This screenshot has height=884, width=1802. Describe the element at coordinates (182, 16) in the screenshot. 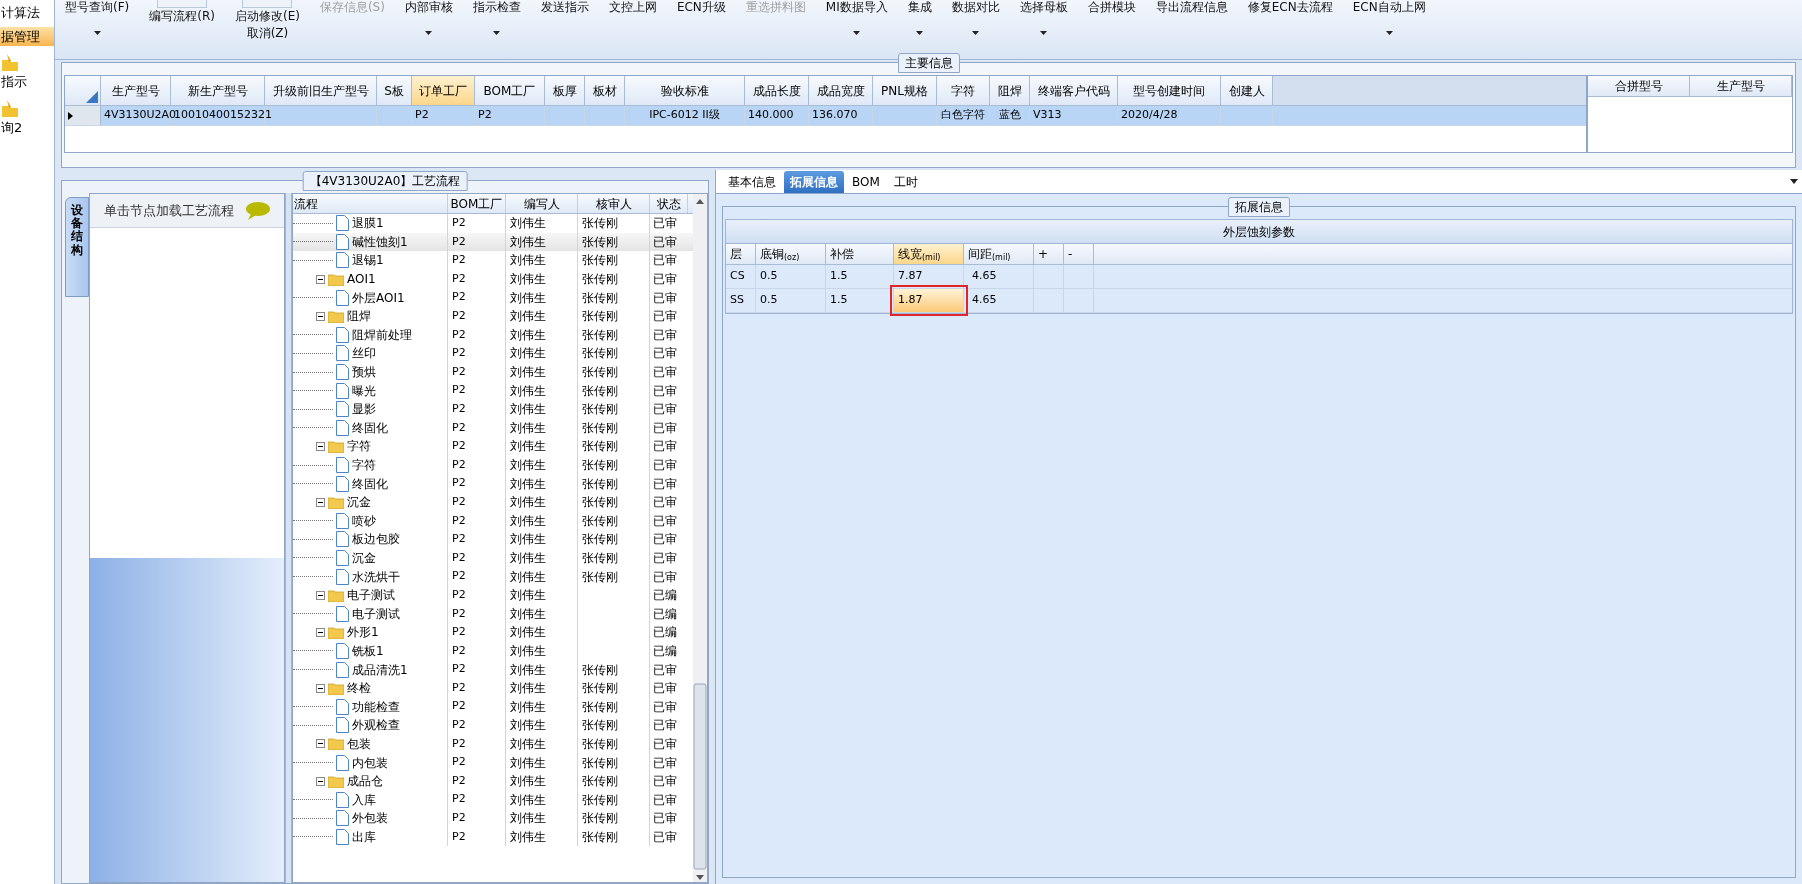

I see `toolbar-button: 编写流程(R)` at that location.